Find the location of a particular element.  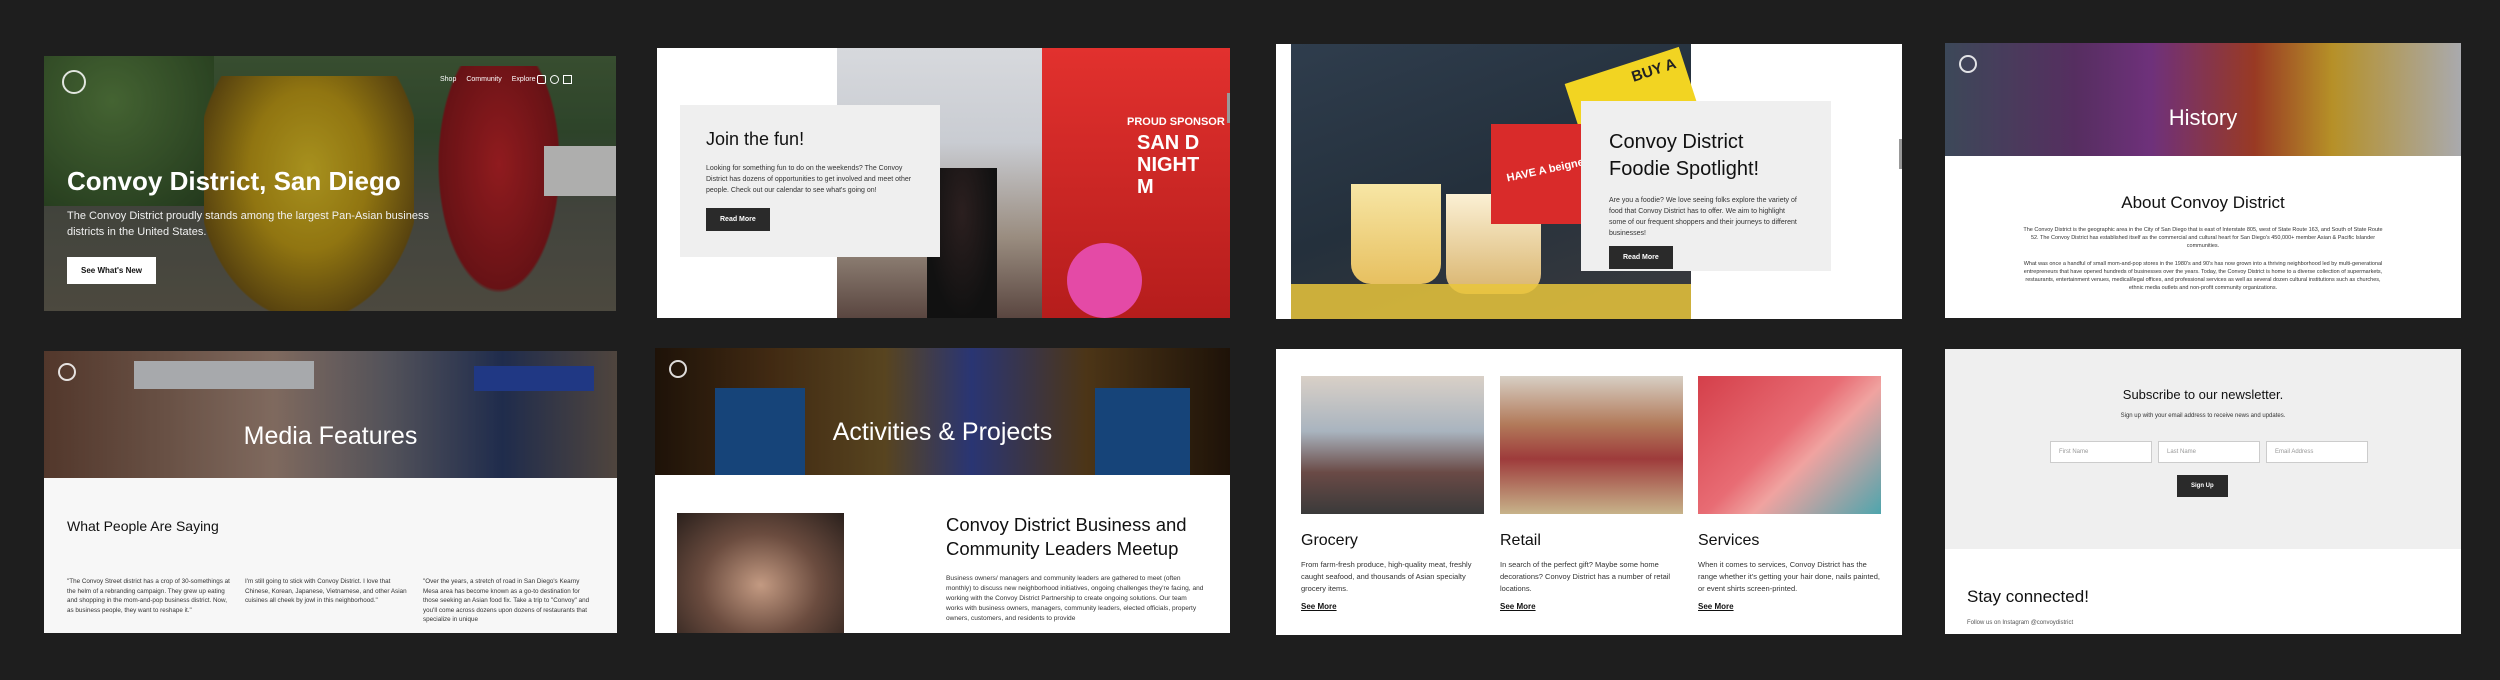

media-banner-photo is located at coordinates (330, 414).